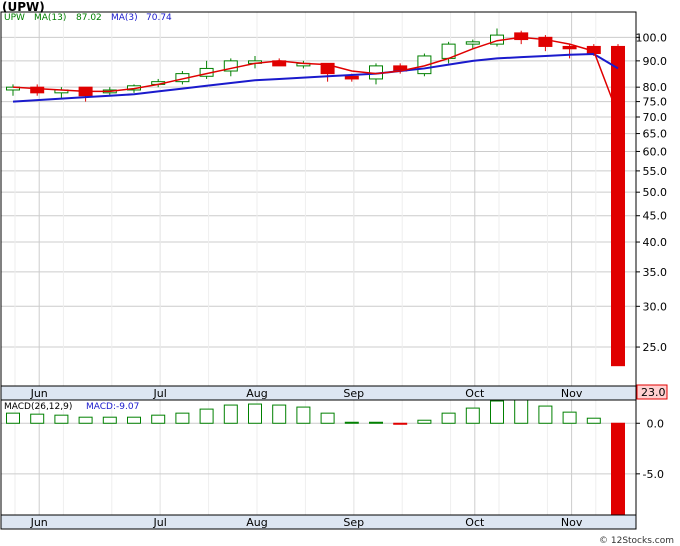 The width and height of the screenshot is (680, 546). Describe the element at coordinates (655, 151) in the screenshot. I see `price-ytick-label-6: 60.0` at that location.